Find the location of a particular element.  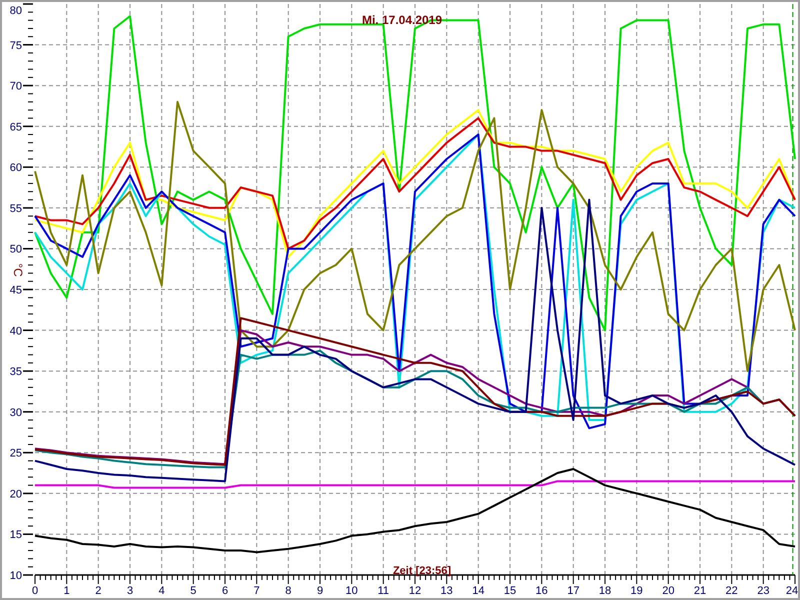

x-axis-title: Zeit [23:56] is located at coordinates (422, 571).